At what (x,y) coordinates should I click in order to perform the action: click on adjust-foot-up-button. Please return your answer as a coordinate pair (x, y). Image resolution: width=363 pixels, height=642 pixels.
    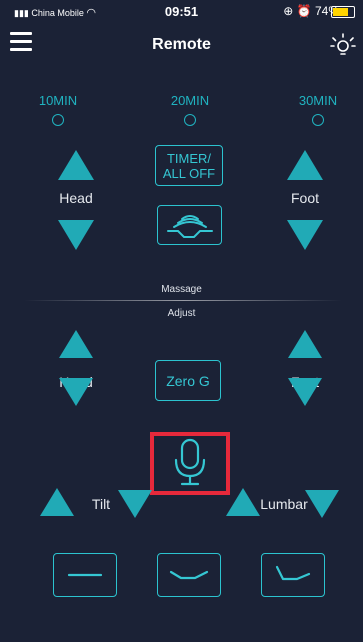
    Looking at the image, I should click on (305, 344).